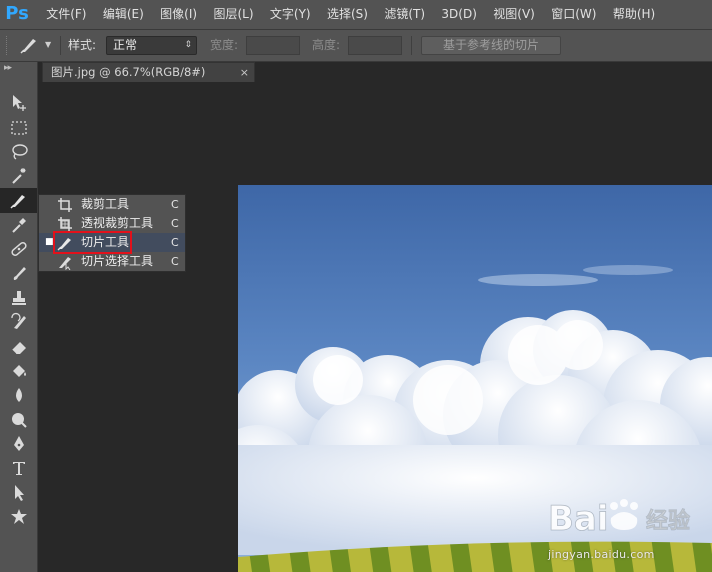  Describe the element at coordinates (404, 14) in the screenshot. I see `menu-filter: 滤镜(T)` at that location.